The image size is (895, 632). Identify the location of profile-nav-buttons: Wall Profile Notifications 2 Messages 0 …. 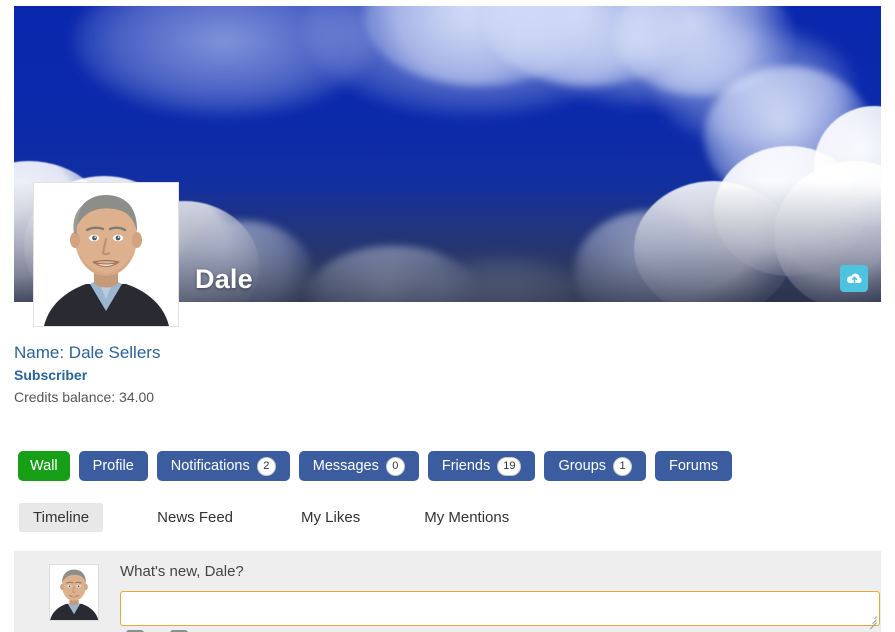
(375, 466).